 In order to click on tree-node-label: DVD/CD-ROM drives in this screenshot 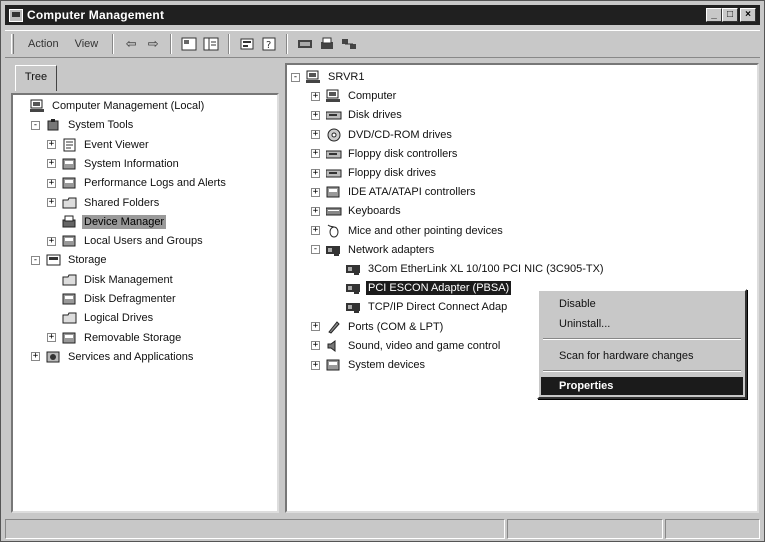, I will do `click(400, 134)`.